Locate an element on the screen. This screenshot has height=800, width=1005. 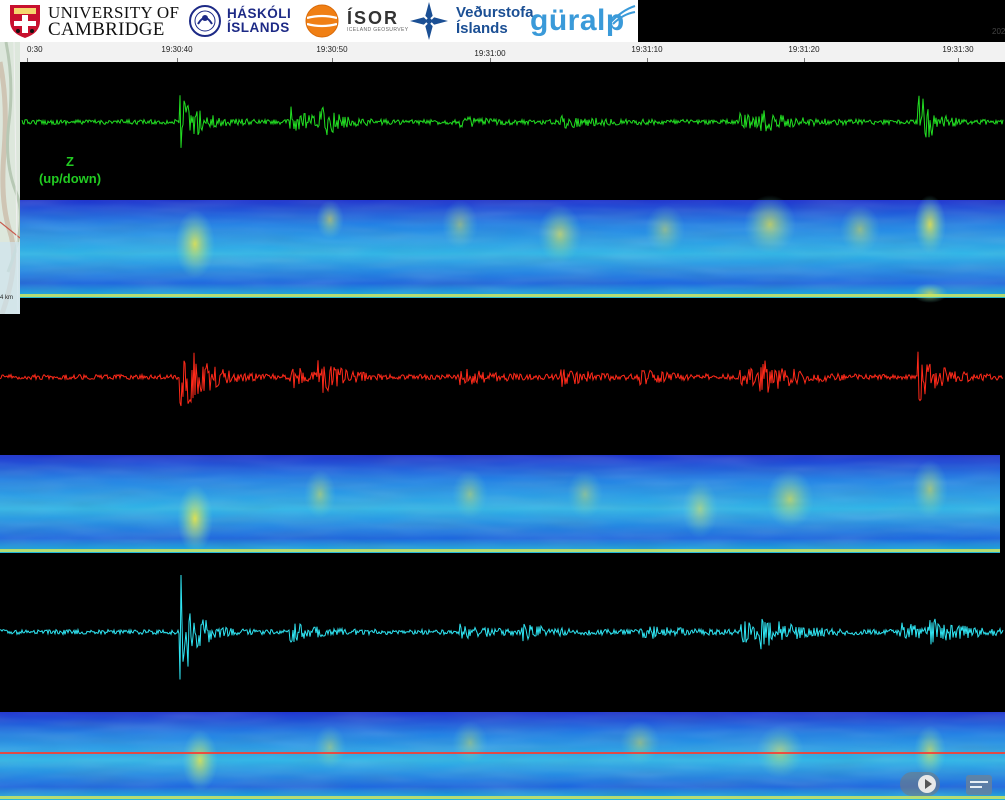
map-scale-label: 4 km is located at coordinates (7, 298).